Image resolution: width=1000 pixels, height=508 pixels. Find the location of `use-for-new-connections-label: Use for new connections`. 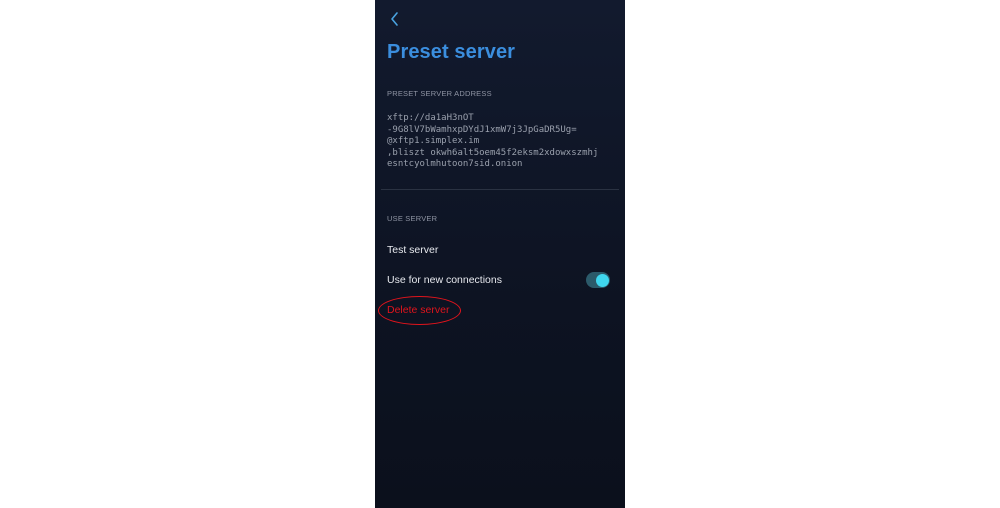

use-for-new-connections-label: Use for new connections is located at coordinates (444, 280).